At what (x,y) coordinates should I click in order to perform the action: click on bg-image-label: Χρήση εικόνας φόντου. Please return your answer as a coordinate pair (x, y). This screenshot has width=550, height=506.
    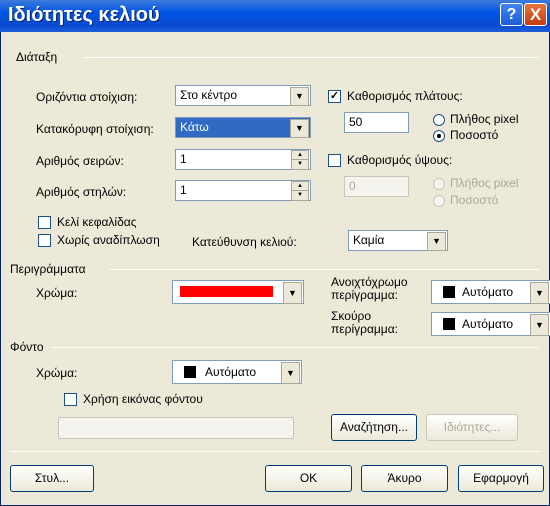
    Looking at the image, I should click on (143, 399).